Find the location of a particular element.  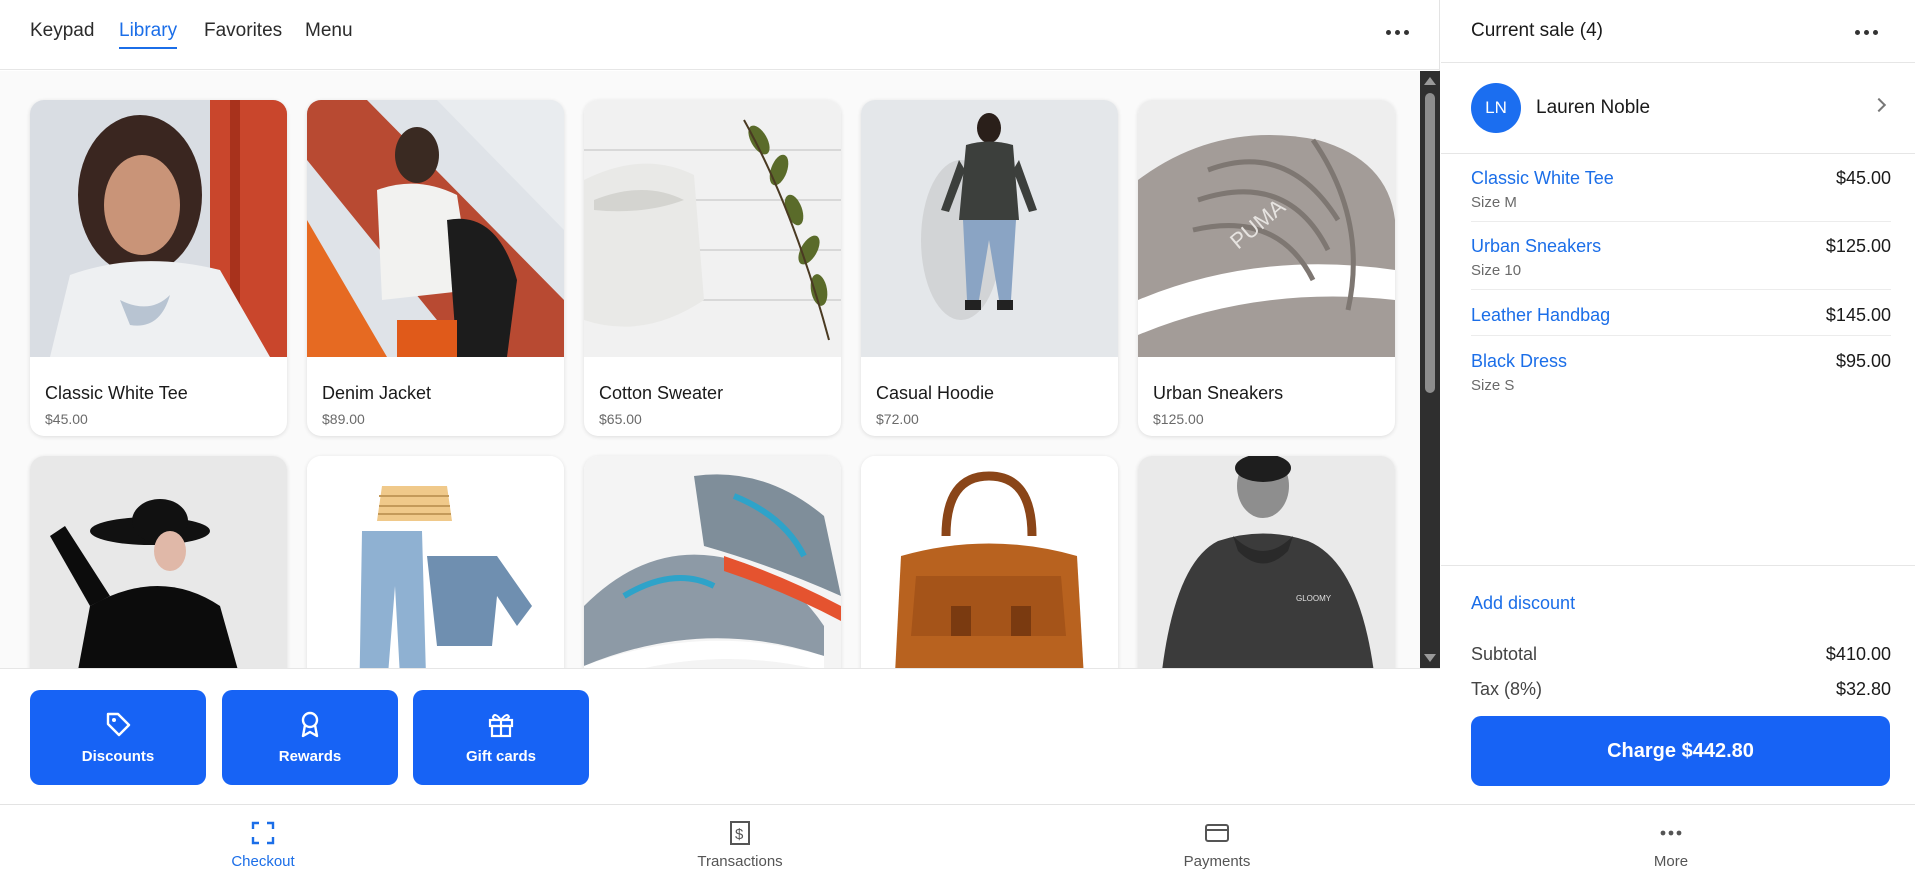

nav-transactions: $ Transactions is located at coordinates (740, 841).